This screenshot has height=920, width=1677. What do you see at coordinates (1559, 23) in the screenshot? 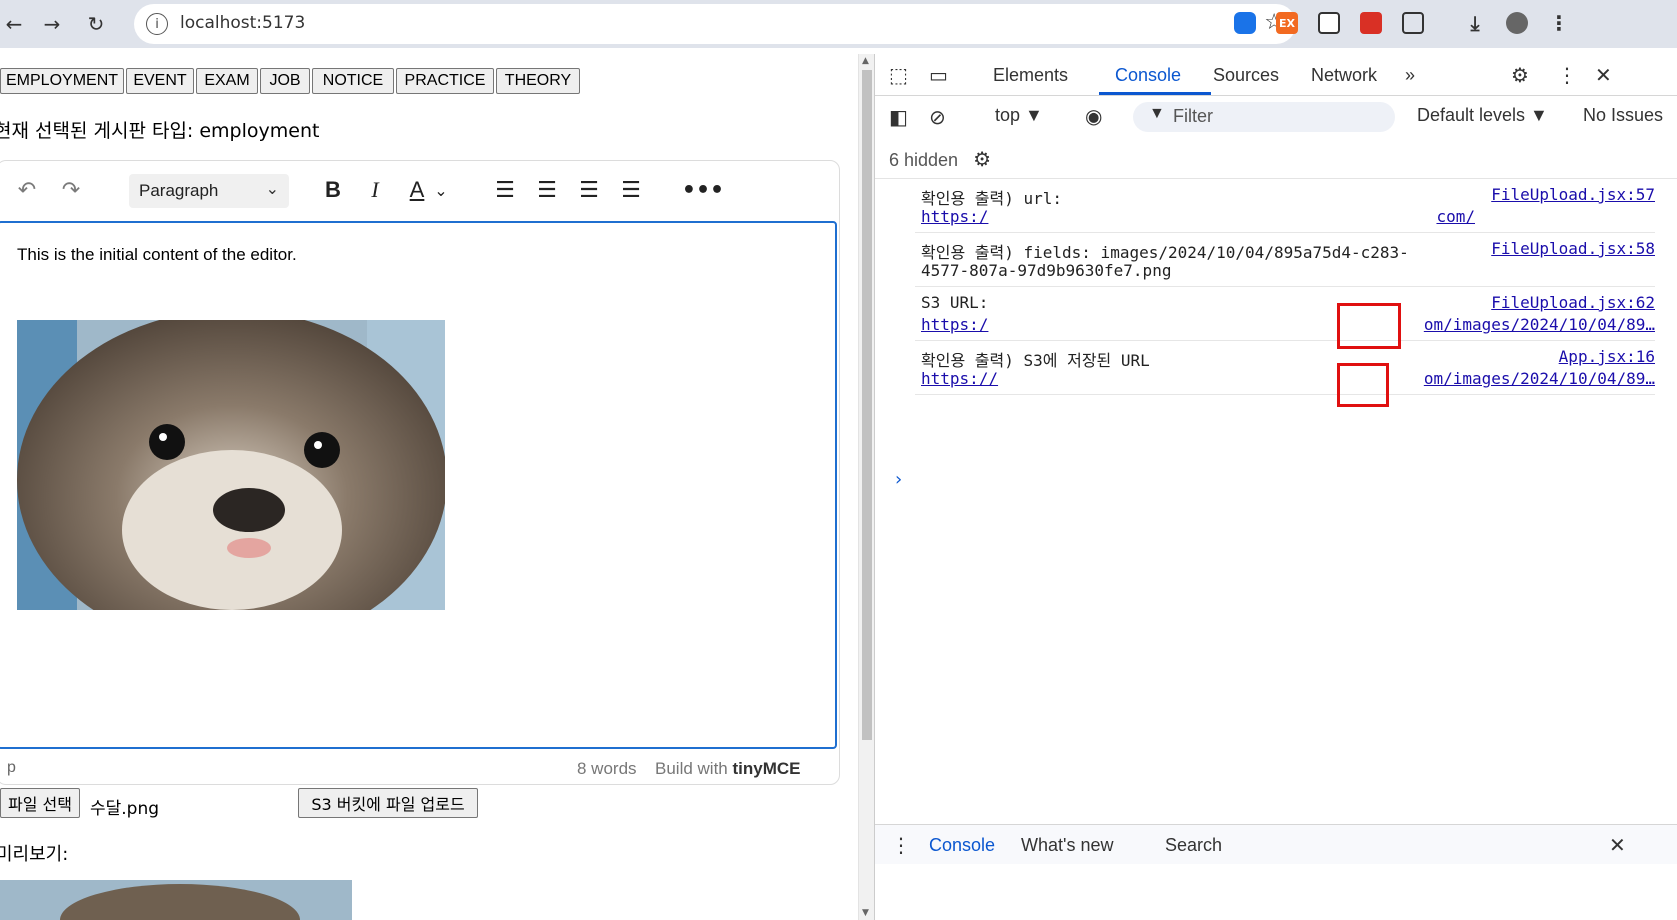
I see `menu-kebab-icon: ⋮` at bounding box center [1559, 23].